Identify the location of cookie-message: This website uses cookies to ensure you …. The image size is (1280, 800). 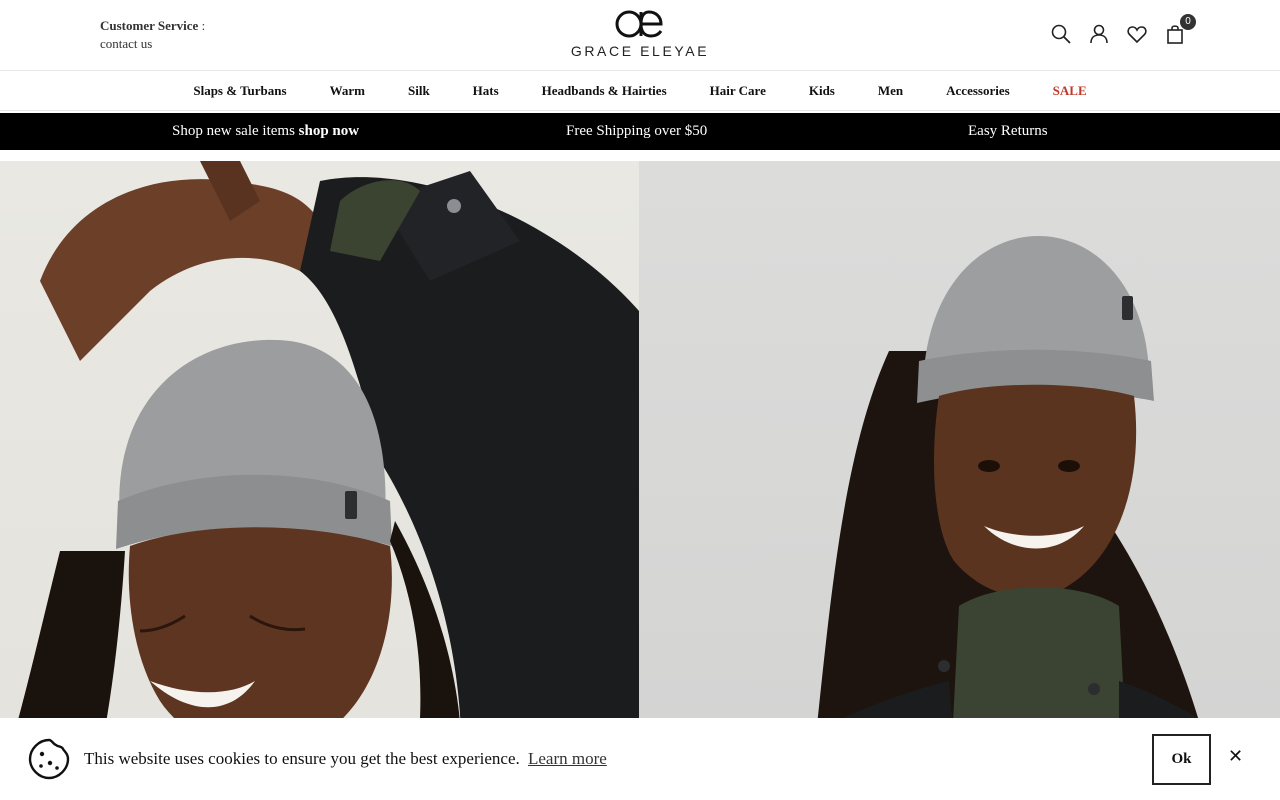
(345, 759).